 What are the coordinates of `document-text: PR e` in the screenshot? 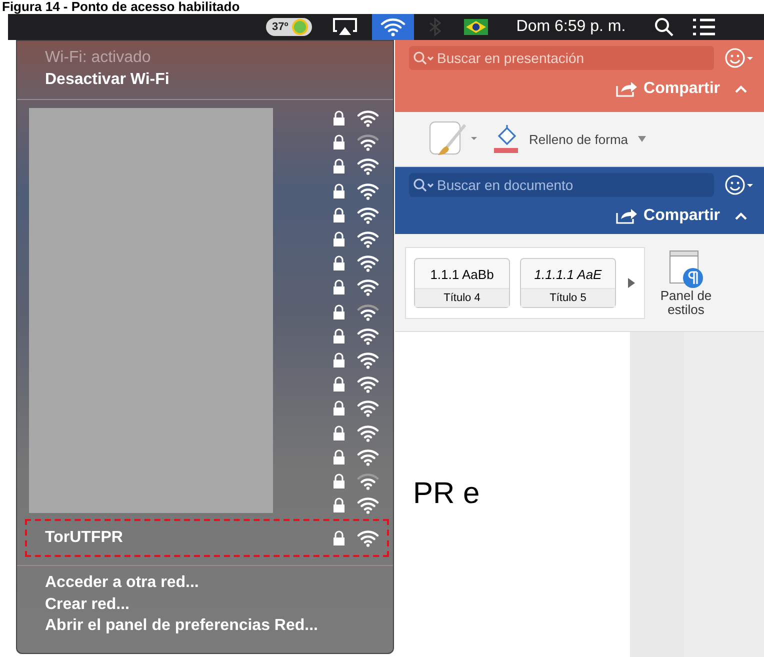 It's located at (446, 493).